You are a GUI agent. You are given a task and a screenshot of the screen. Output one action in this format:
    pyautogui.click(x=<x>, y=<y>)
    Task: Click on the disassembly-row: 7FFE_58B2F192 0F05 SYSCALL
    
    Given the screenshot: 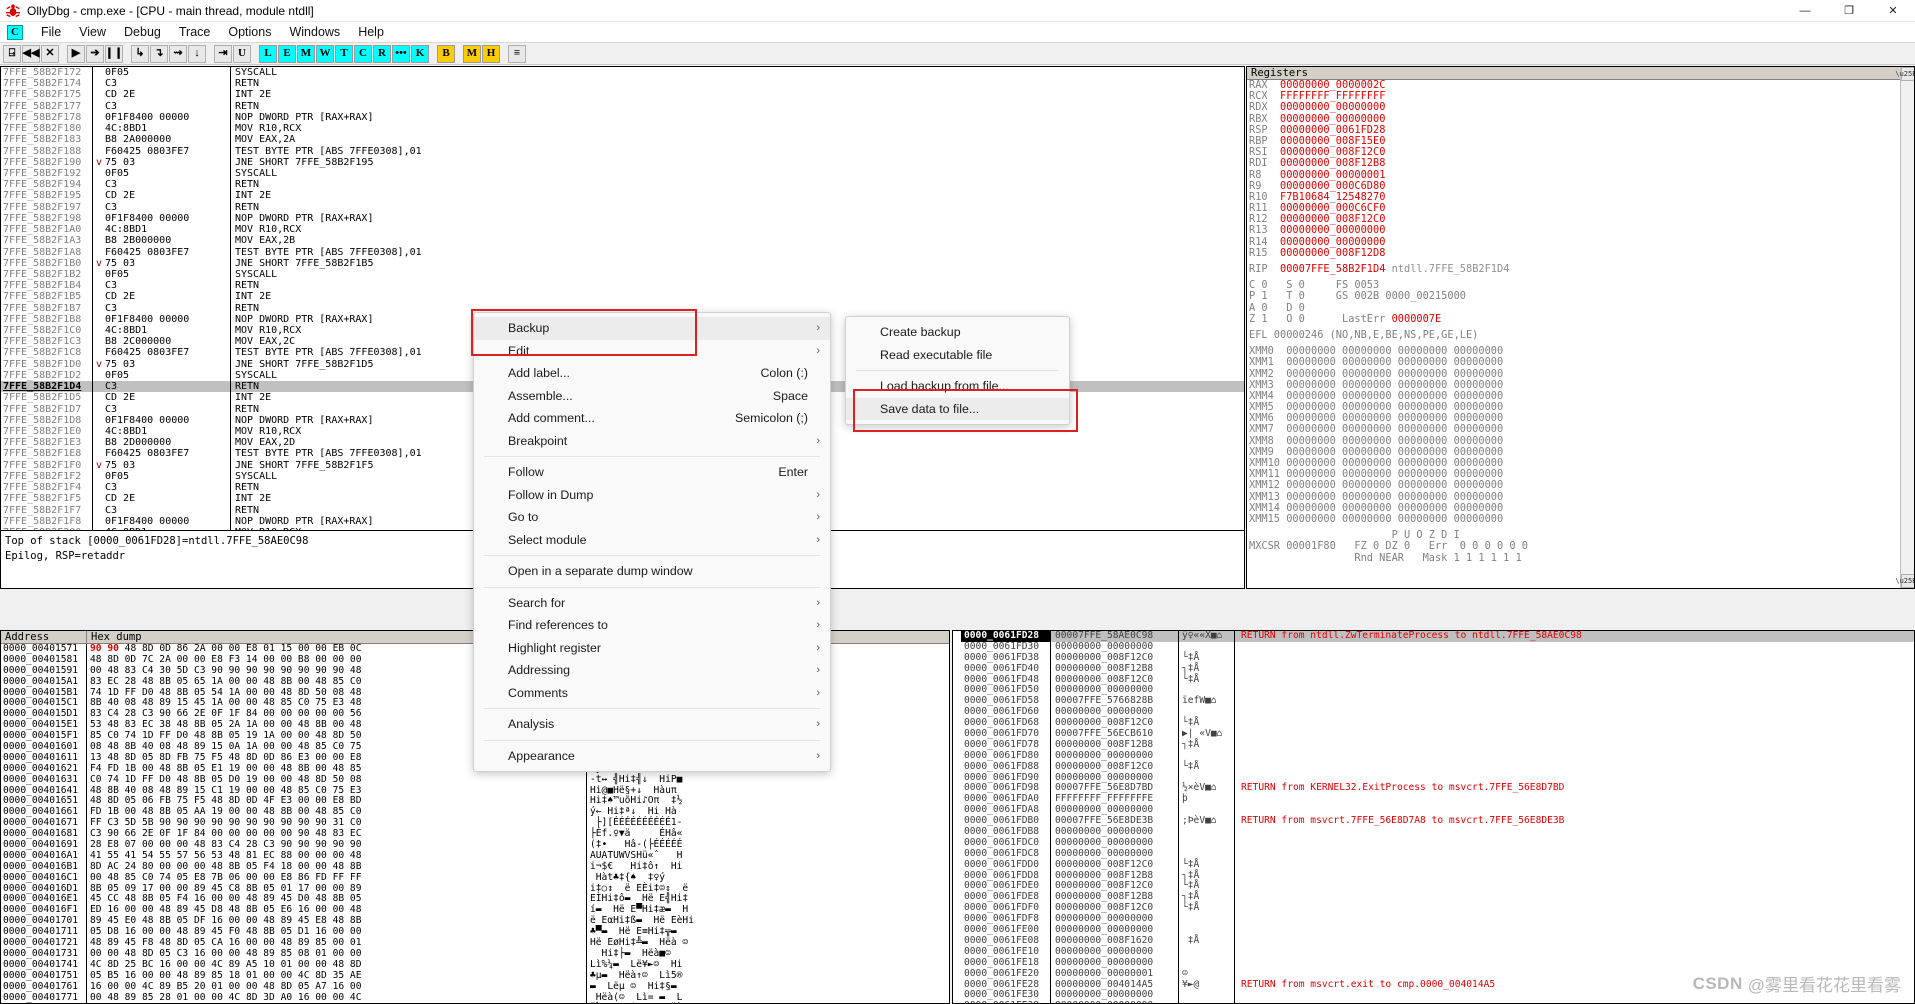 What is the action you would take?
    pyautogui.click(x=622, y=173)
    